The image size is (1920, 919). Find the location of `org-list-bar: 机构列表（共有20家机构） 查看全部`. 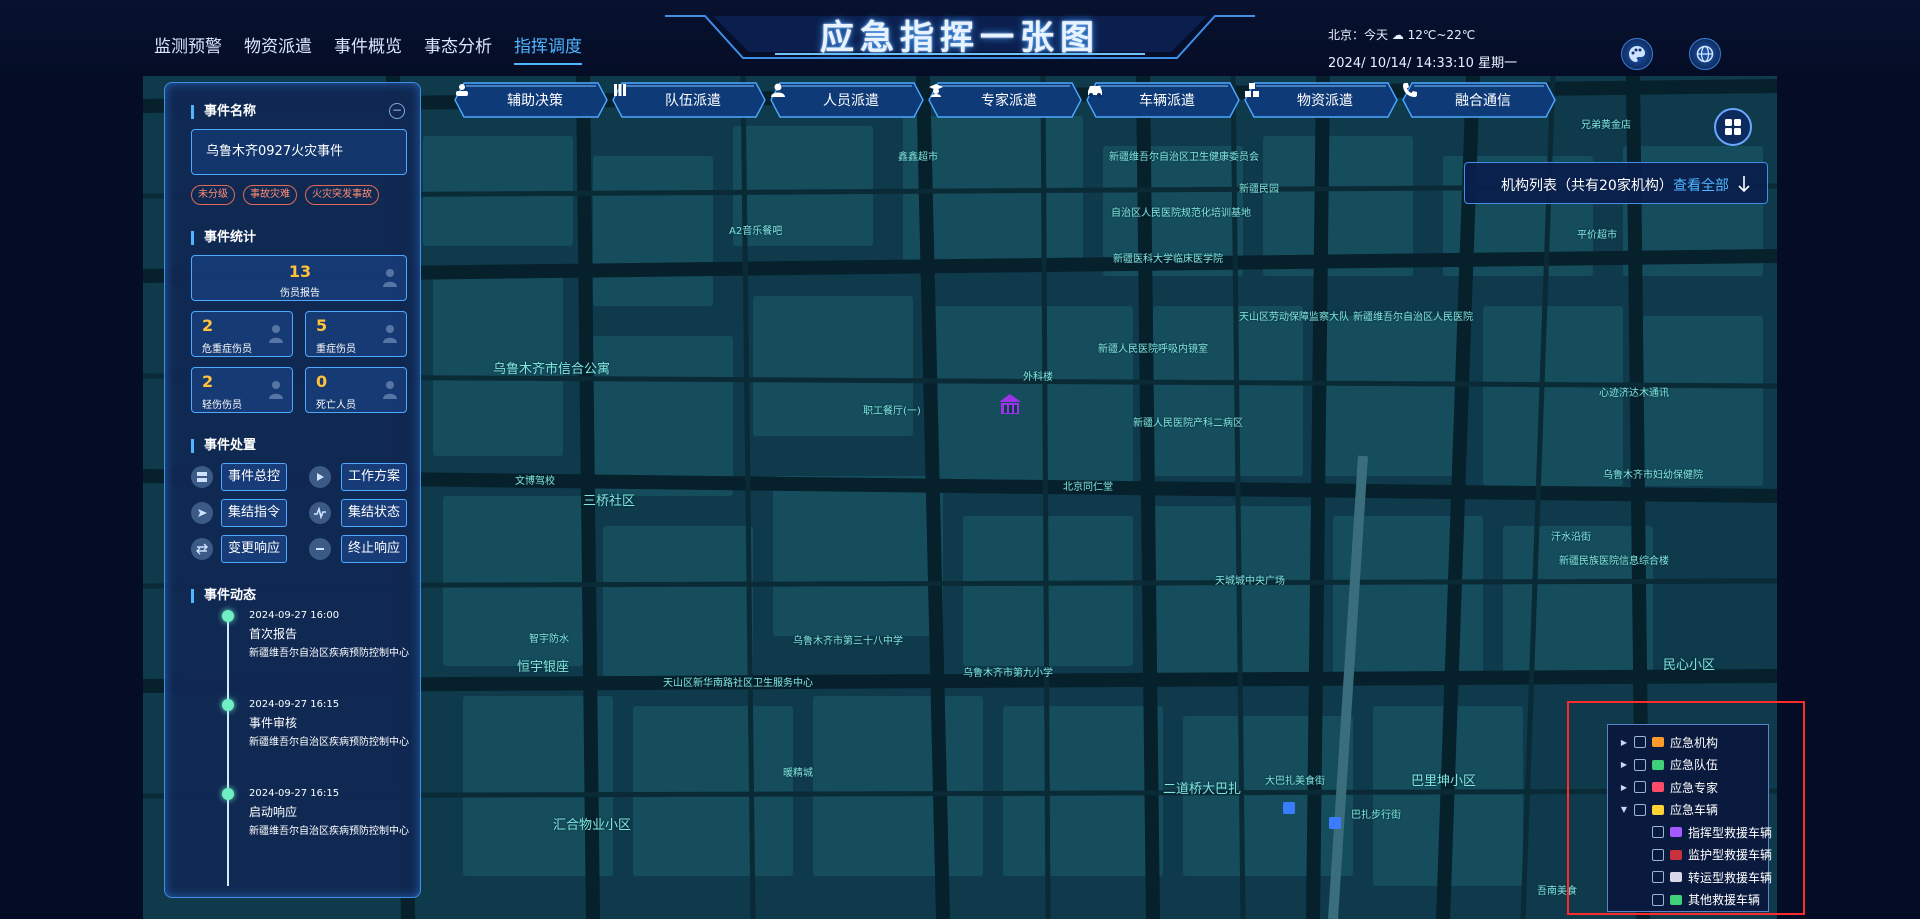

org-list-bar: 机构列表（共有20家机构） 查看全部 is located at coordinates (1616, 183).